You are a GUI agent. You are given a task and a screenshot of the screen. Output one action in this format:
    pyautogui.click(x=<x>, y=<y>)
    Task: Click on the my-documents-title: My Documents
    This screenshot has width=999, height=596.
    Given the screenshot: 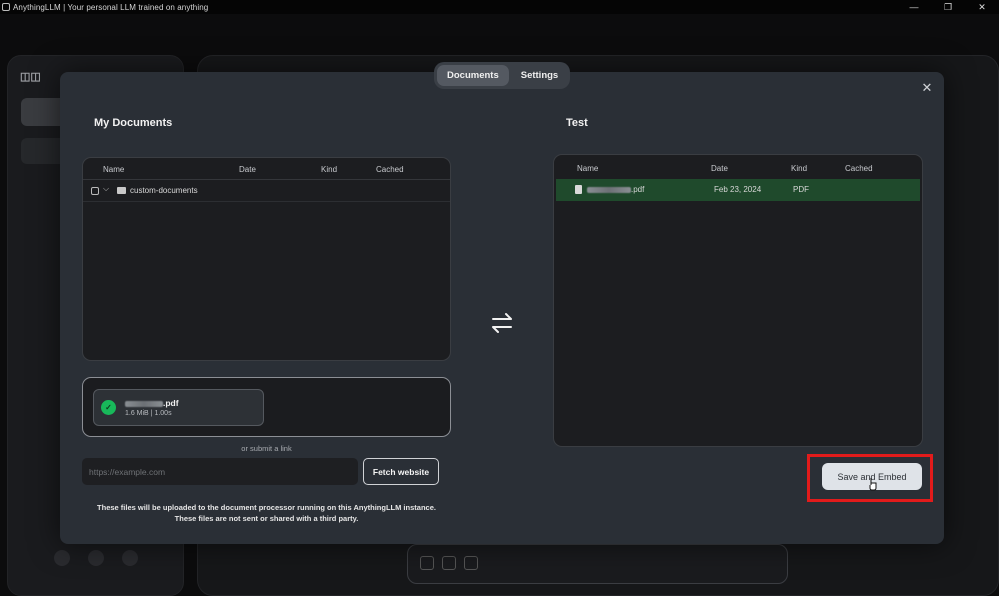 What is the action you would take?
    pyautogui.click(x=133, y=123)
    